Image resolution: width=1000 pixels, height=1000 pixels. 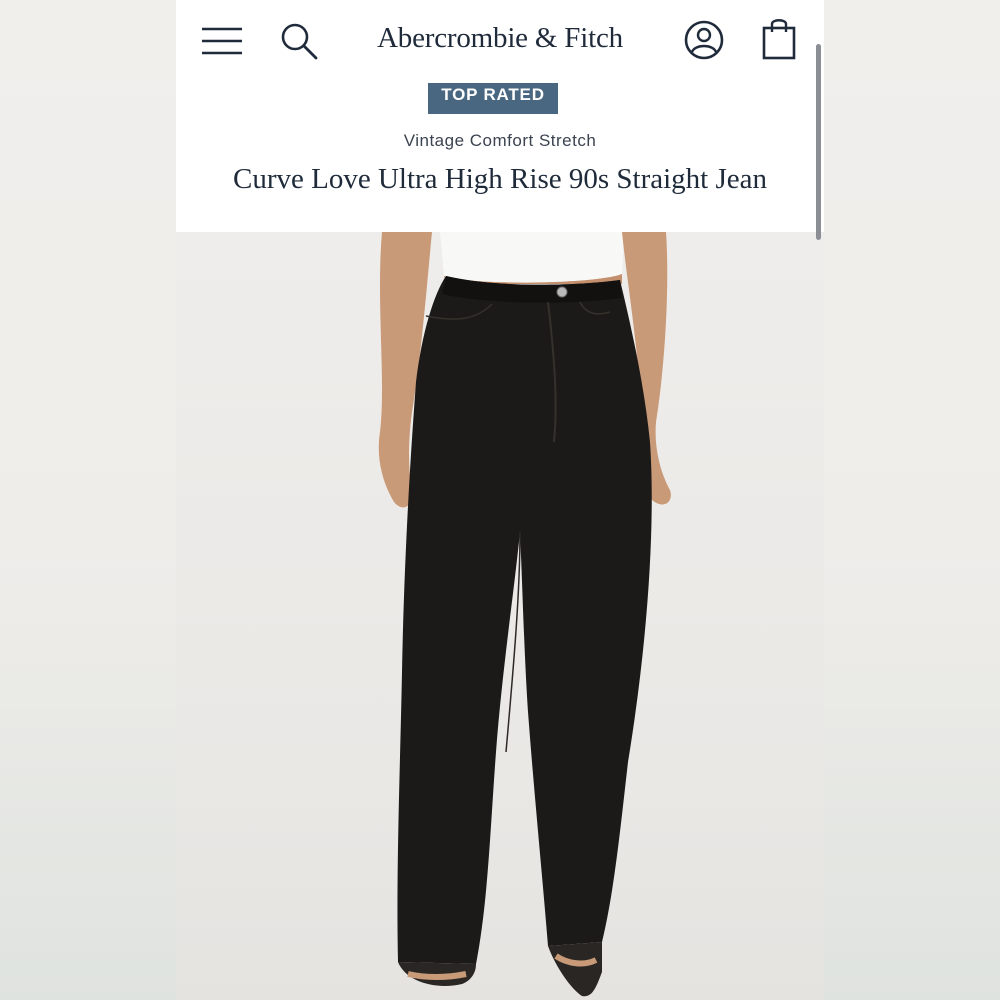 What do you see at coordinates (704, 40) in the screenshot?
I see `account-icon` at bounding box center [704, 40].